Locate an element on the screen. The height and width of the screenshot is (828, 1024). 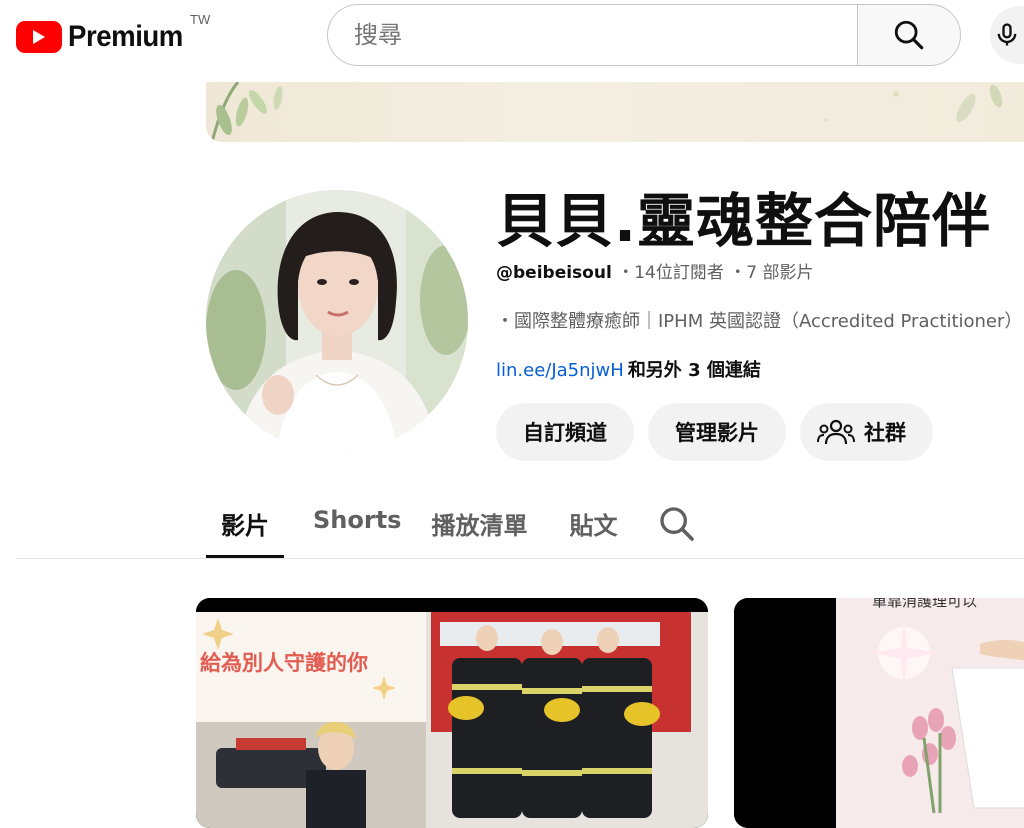
manage-videos-button: 管理影片 is located at coordinates (717, 432).